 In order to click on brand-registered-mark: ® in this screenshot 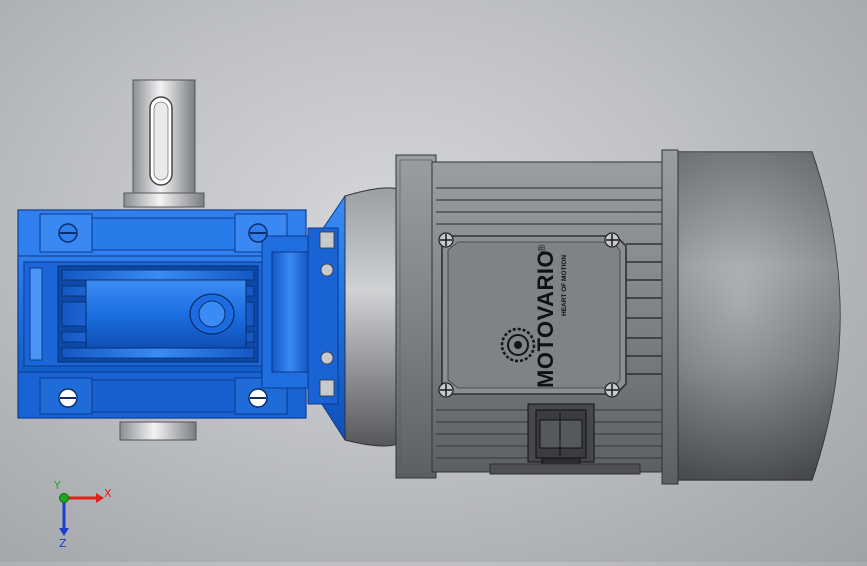, I will do `click(542, 248)`.